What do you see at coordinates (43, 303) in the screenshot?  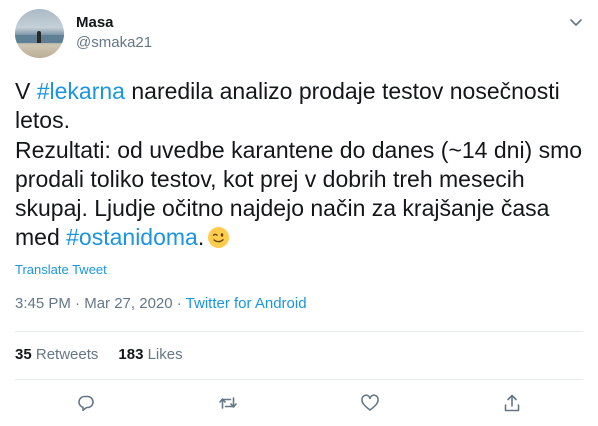 I see `tweet-time: 3:45 PM` at bounding box center [43, 303].